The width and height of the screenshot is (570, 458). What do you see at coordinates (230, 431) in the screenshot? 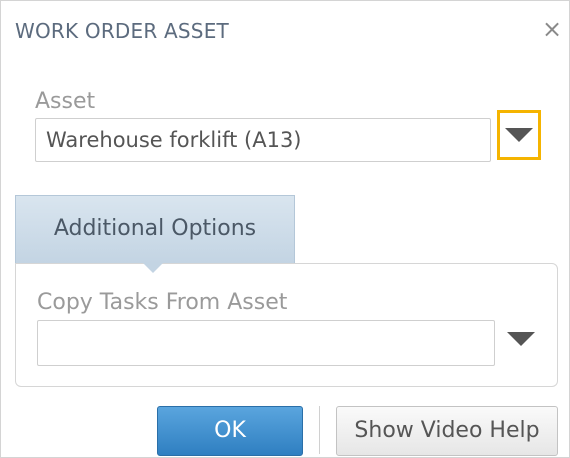
I see `ok-button: OK` at bounding box center [230, 431].